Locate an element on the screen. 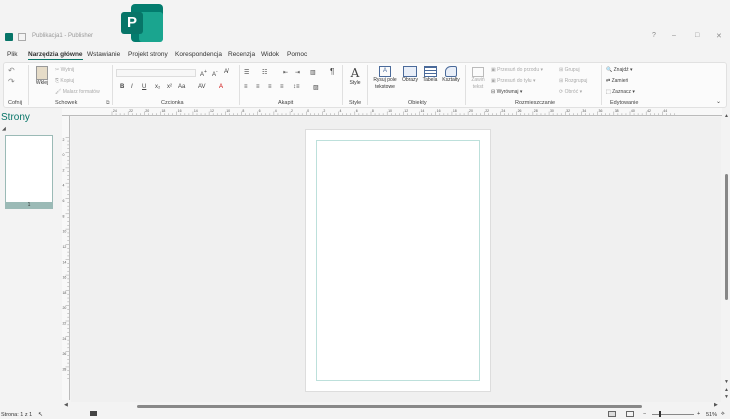 This screenshot has width=730, height=419. numbering-icon: ☷ is located at coordinates (264, 72).